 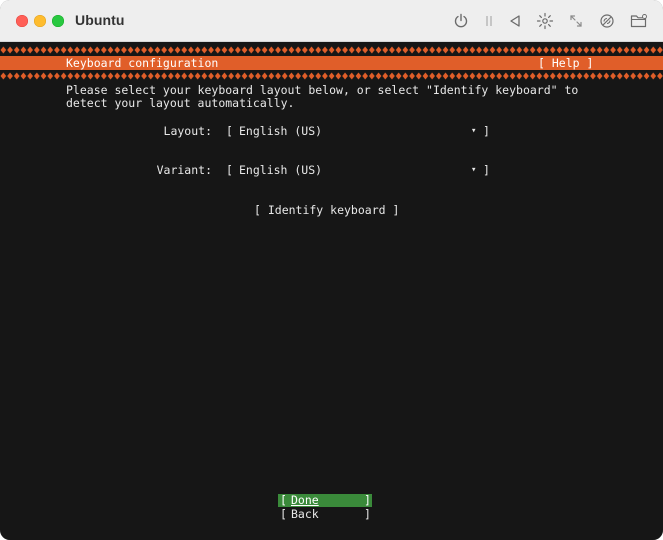 I want to click on layout-bracket-close: ], so click(x=486, y=131).